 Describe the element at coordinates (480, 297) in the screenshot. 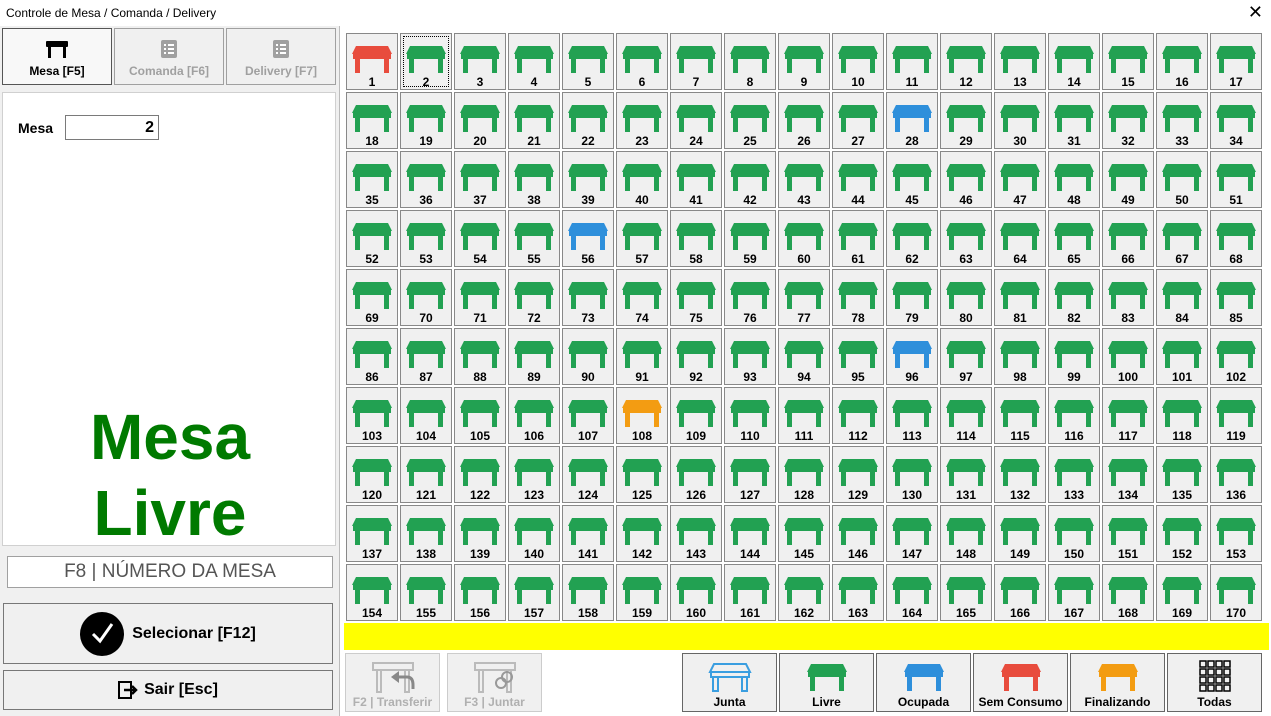

I see `table-button: 71` at that location.